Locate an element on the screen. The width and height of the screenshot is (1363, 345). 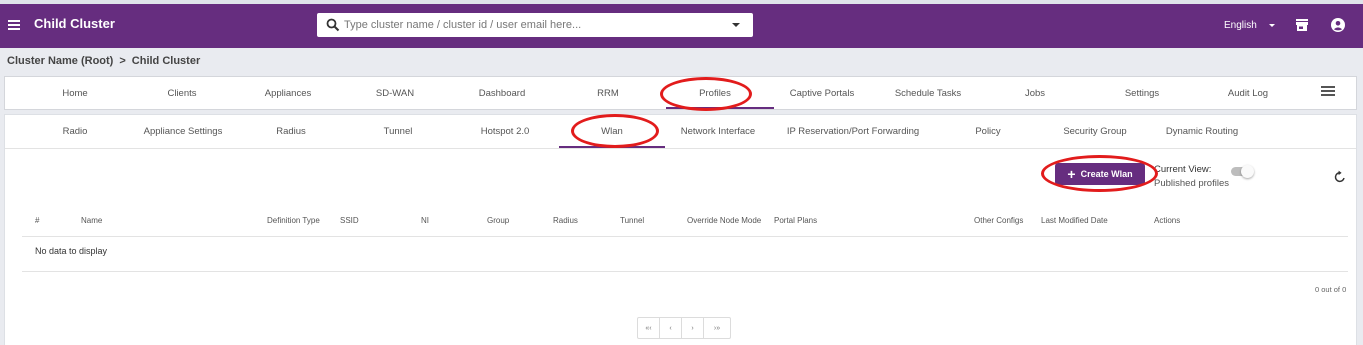
nav-clients: Clients is located at coordinates (181, 93).